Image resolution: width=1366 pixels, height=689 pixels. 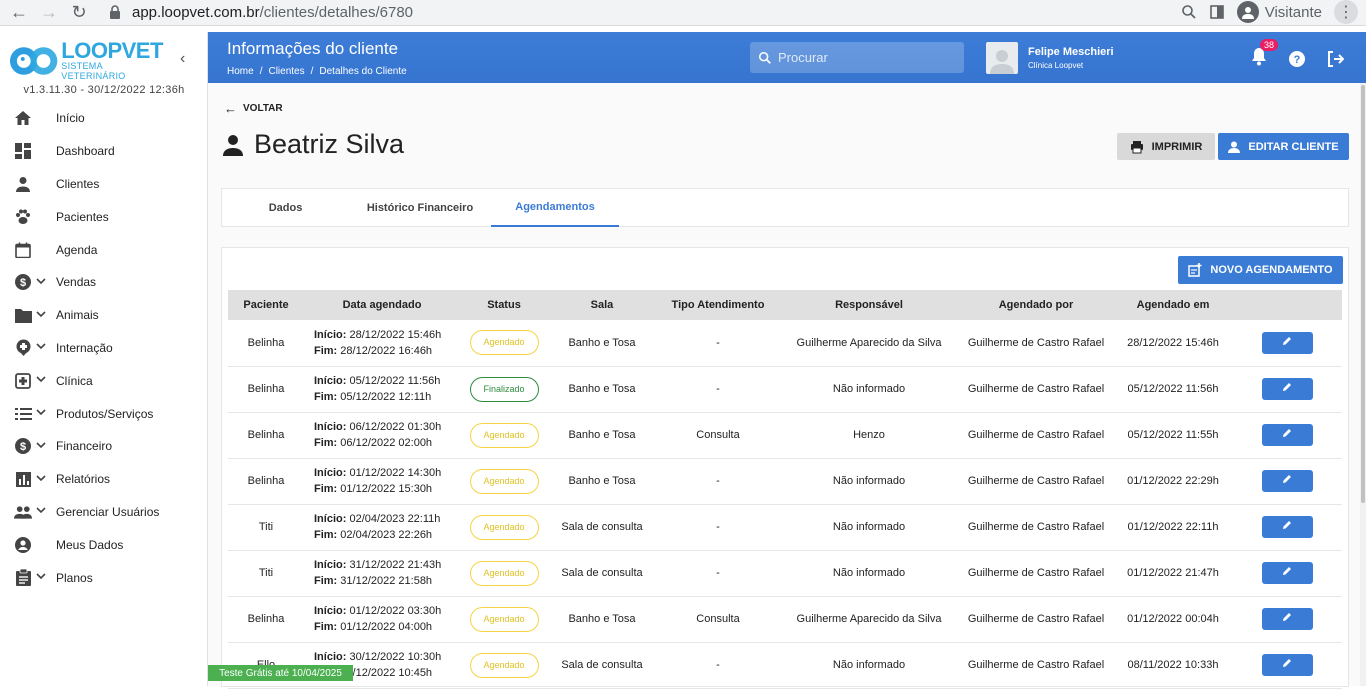 What do you see at coordinates (286, 71) in the screenshot?
I see `breadcrumb-clientes: Clientes` at bounding box center [286, 71].